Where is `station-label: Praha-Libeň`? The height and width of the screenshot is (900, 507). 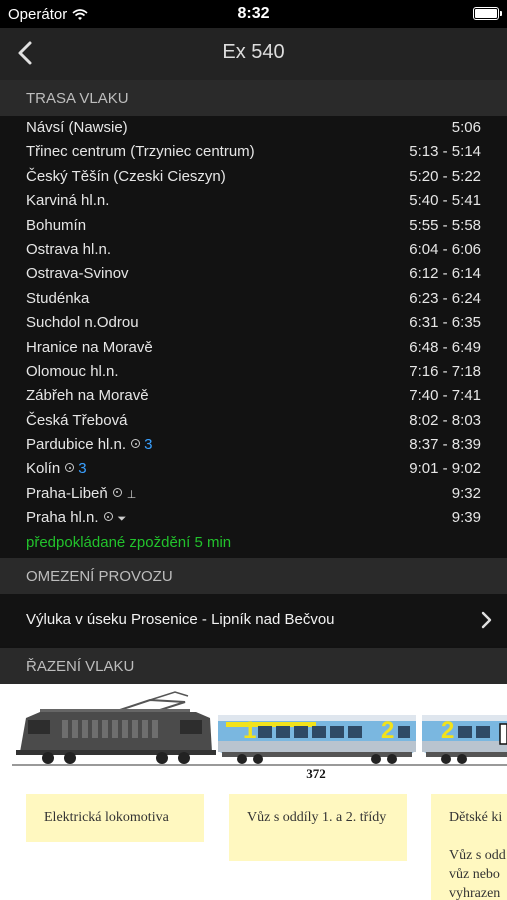
station-label: Praha-Libeň is located at coordinates (67, 493).